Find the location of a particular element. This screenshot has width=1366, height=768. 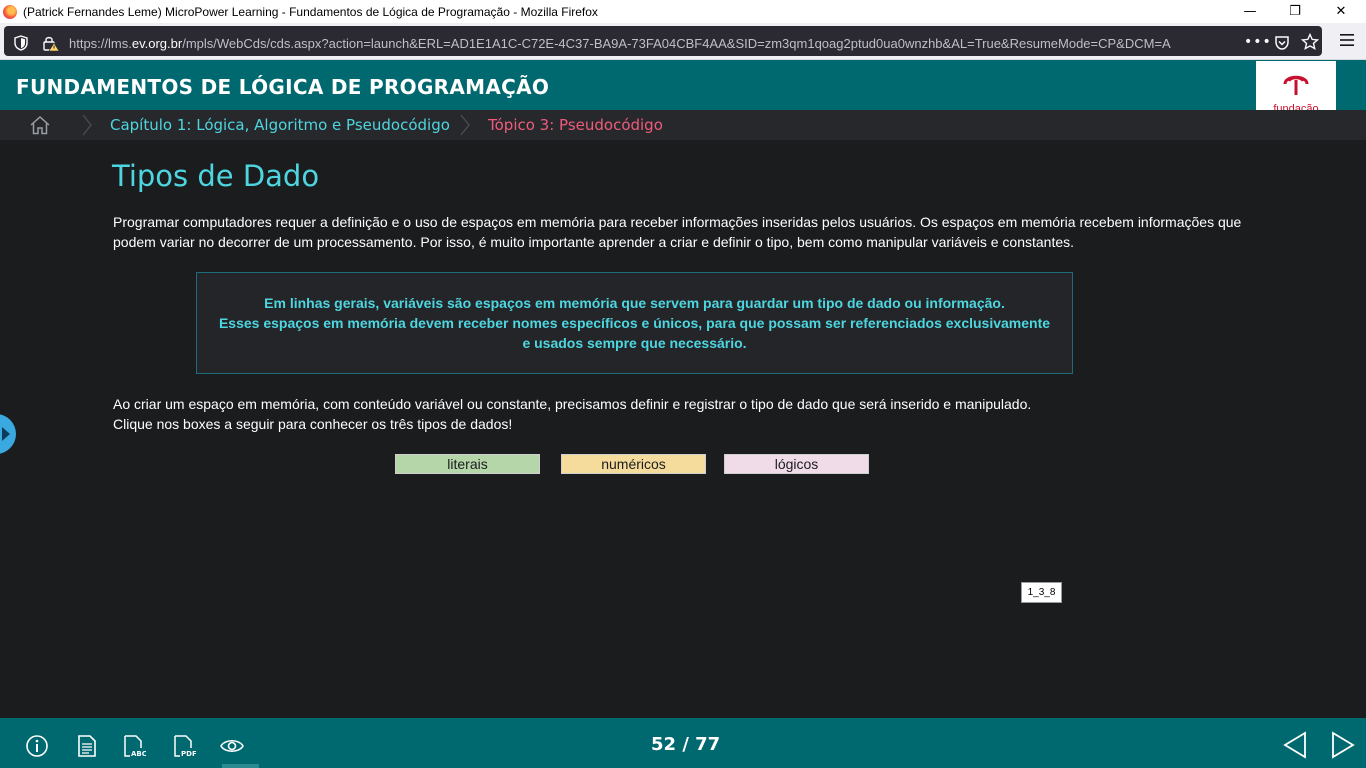

page-code-label: 1_3_8 is located at coordinates (1041, 592).